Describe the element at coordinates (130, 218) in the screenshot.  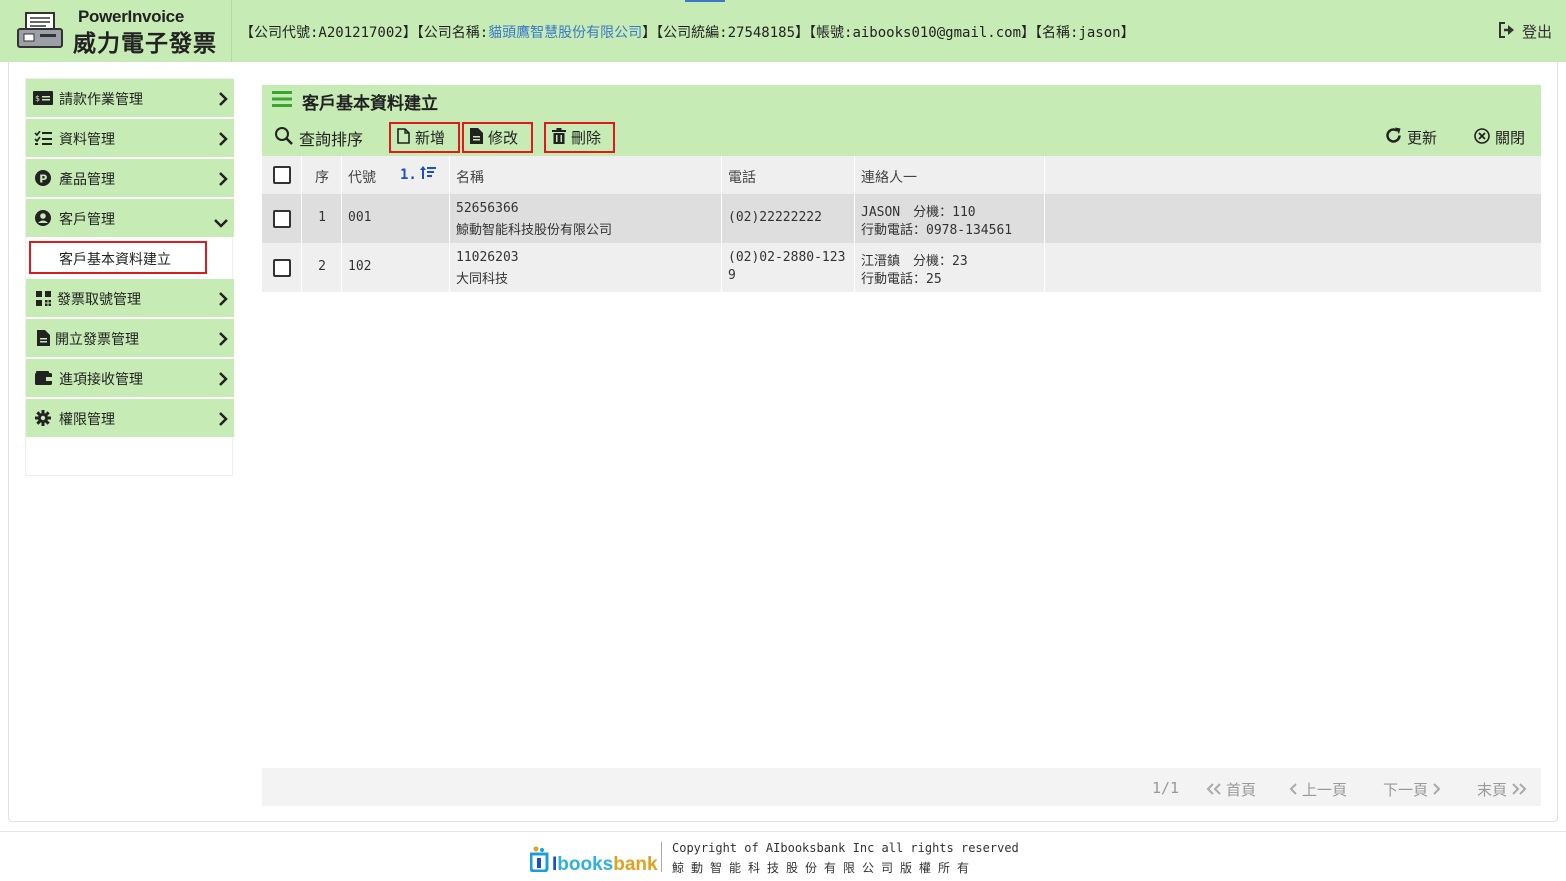
I see `sidebar-item-customer: 客戶管理` at that location.